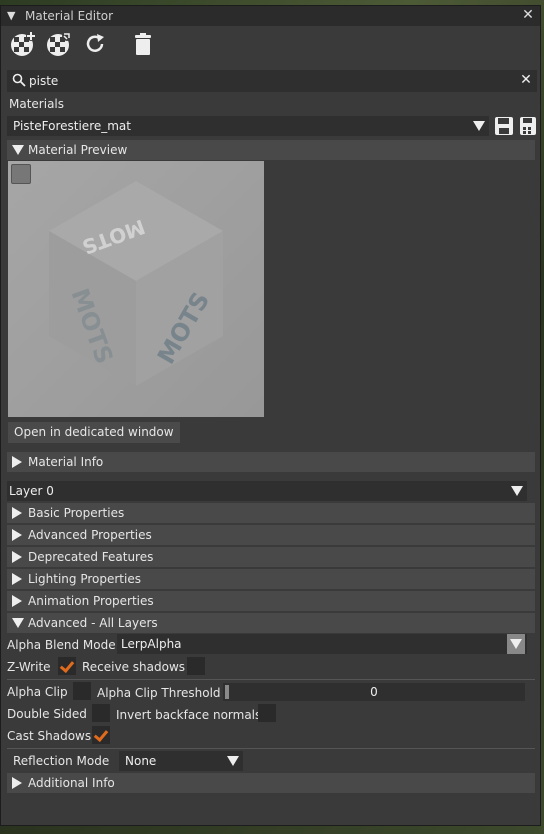  Describe the element at coordinates (29, 667) in the screenshot. I see `zwrite-label: Z-Write` at that location.